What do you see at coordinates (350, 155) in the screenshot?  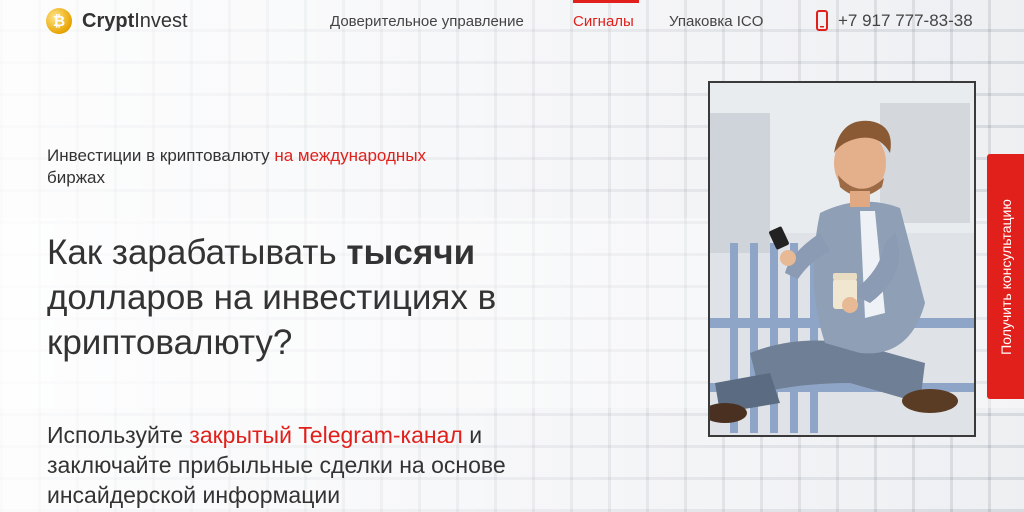 I see `subtitle-highlight: на международных` at bounding box center [350, 155].